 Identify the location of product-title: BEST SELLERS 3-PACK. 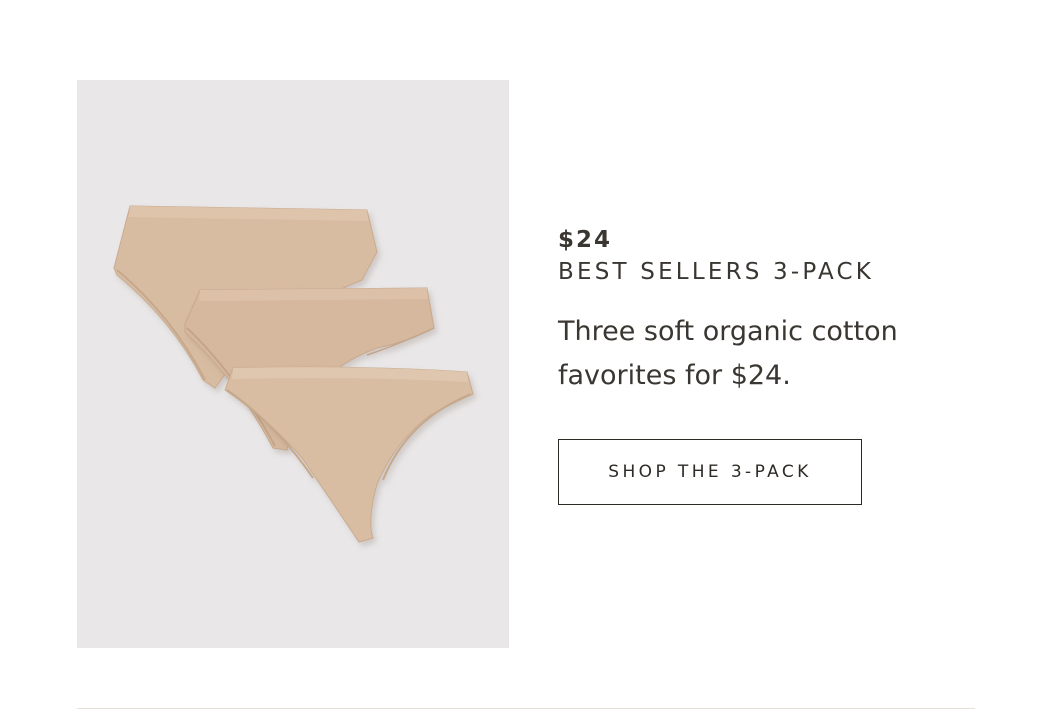
(778, 272).